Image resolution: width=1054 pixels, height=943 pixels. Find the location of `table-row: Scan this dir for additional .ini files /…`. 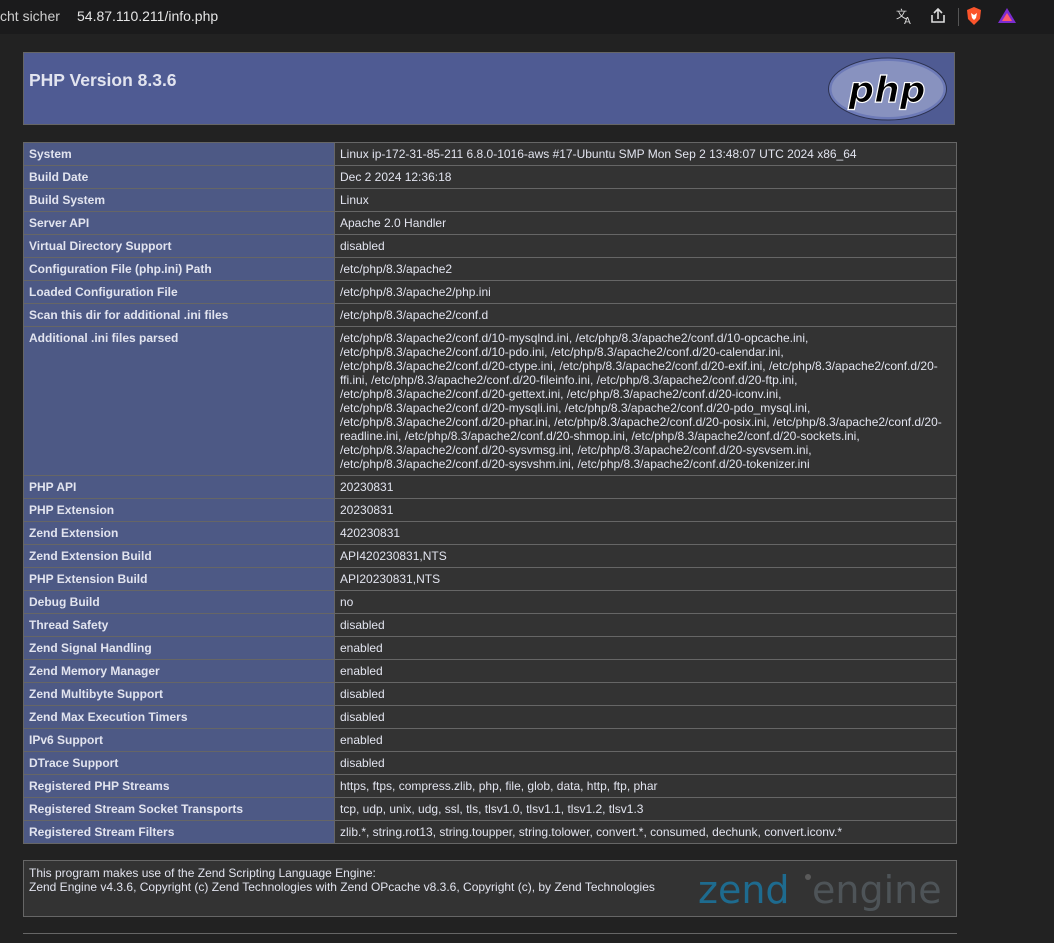

table-row: Scan this dir for additional .ini files /… is located at coordinates (490, 315).